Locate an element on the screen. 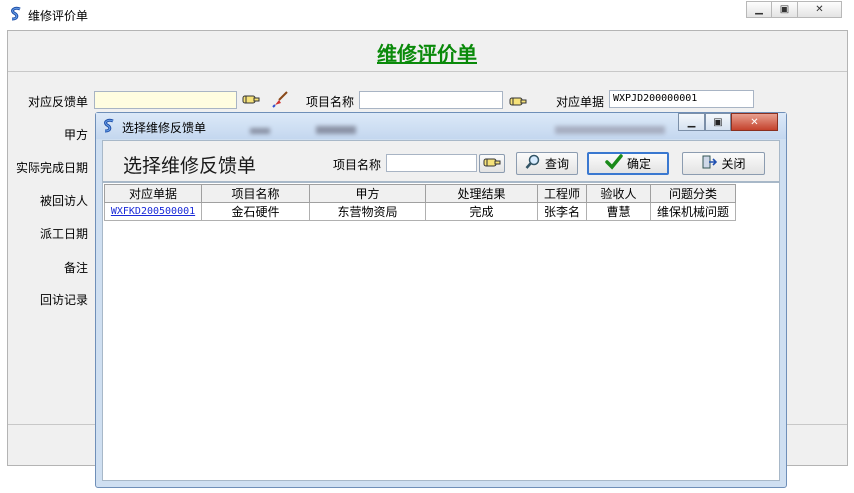  pick-project-button is located at coordinates (492, 163).